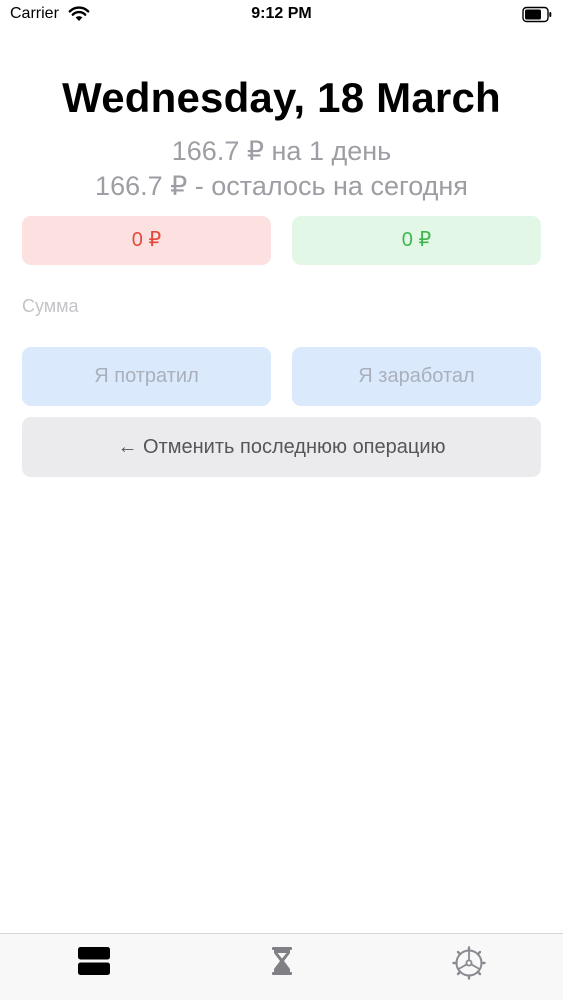 This screenshot has width=563, height=1000. I want to click on tab-today, so click(94, 967).